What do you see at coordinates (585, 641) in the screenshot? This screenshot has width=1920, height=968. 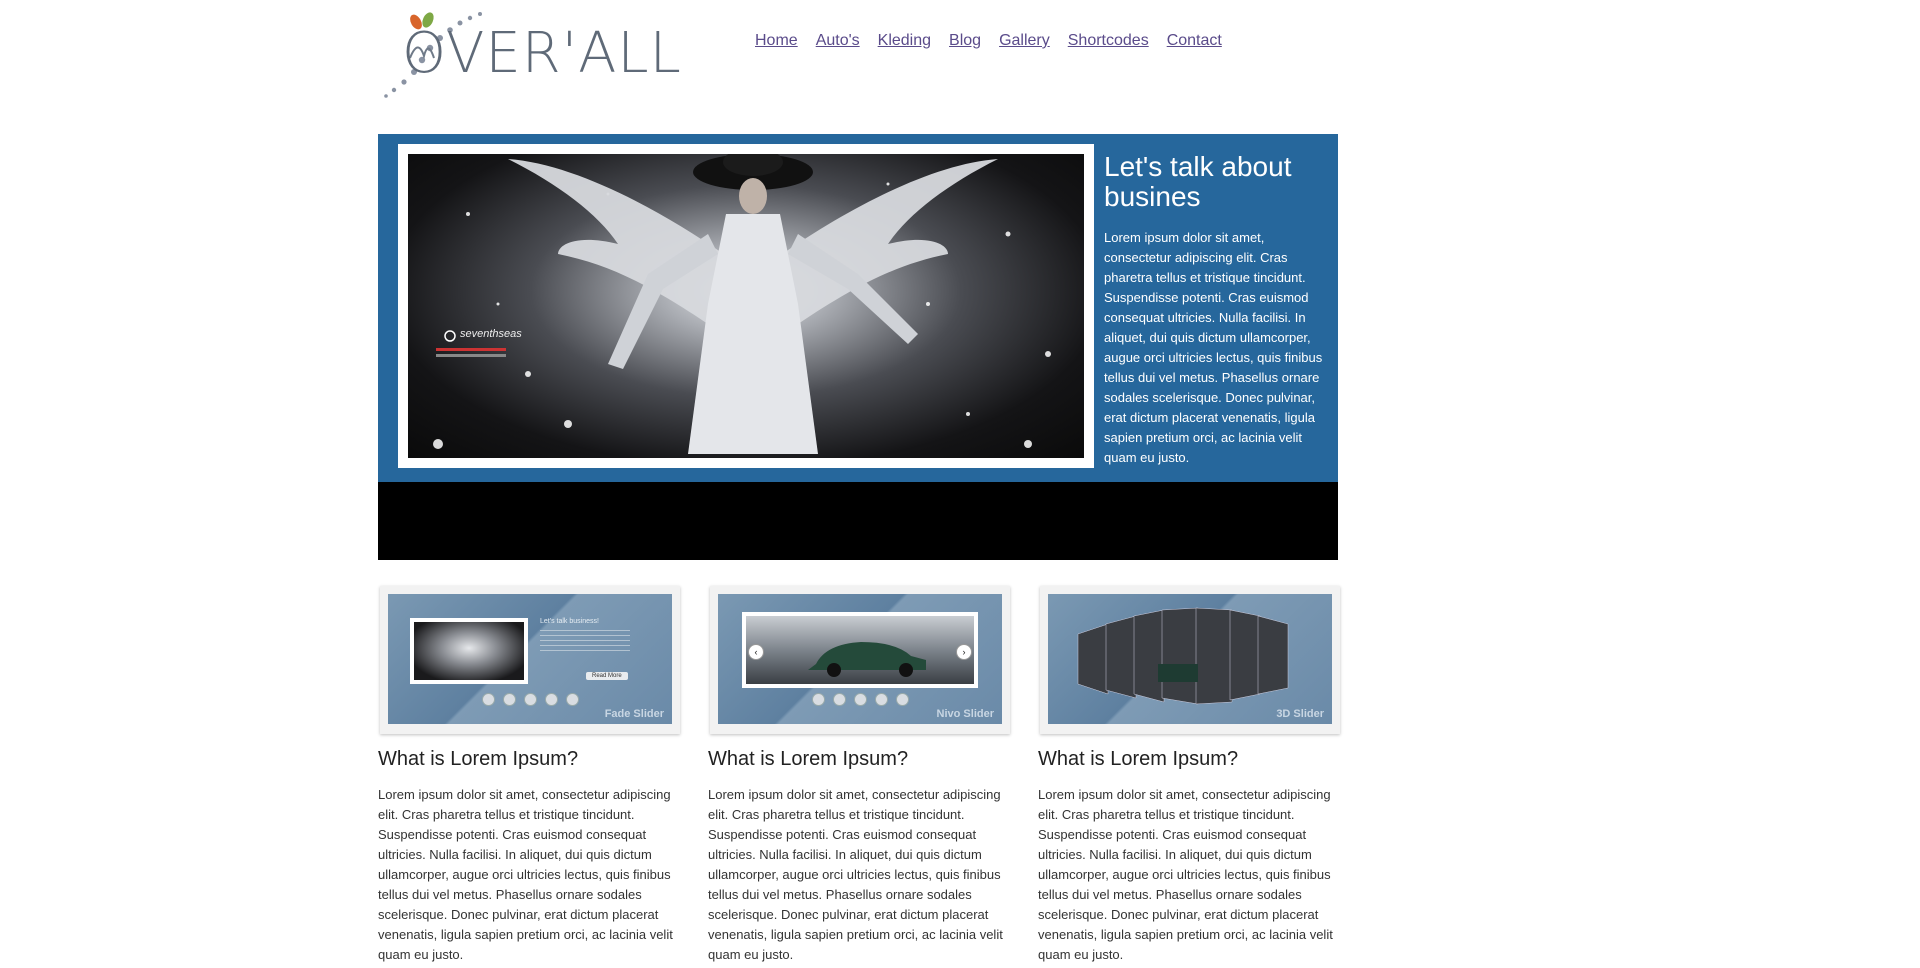 I see `mini-text-lines` at bounding box center [585, 641].